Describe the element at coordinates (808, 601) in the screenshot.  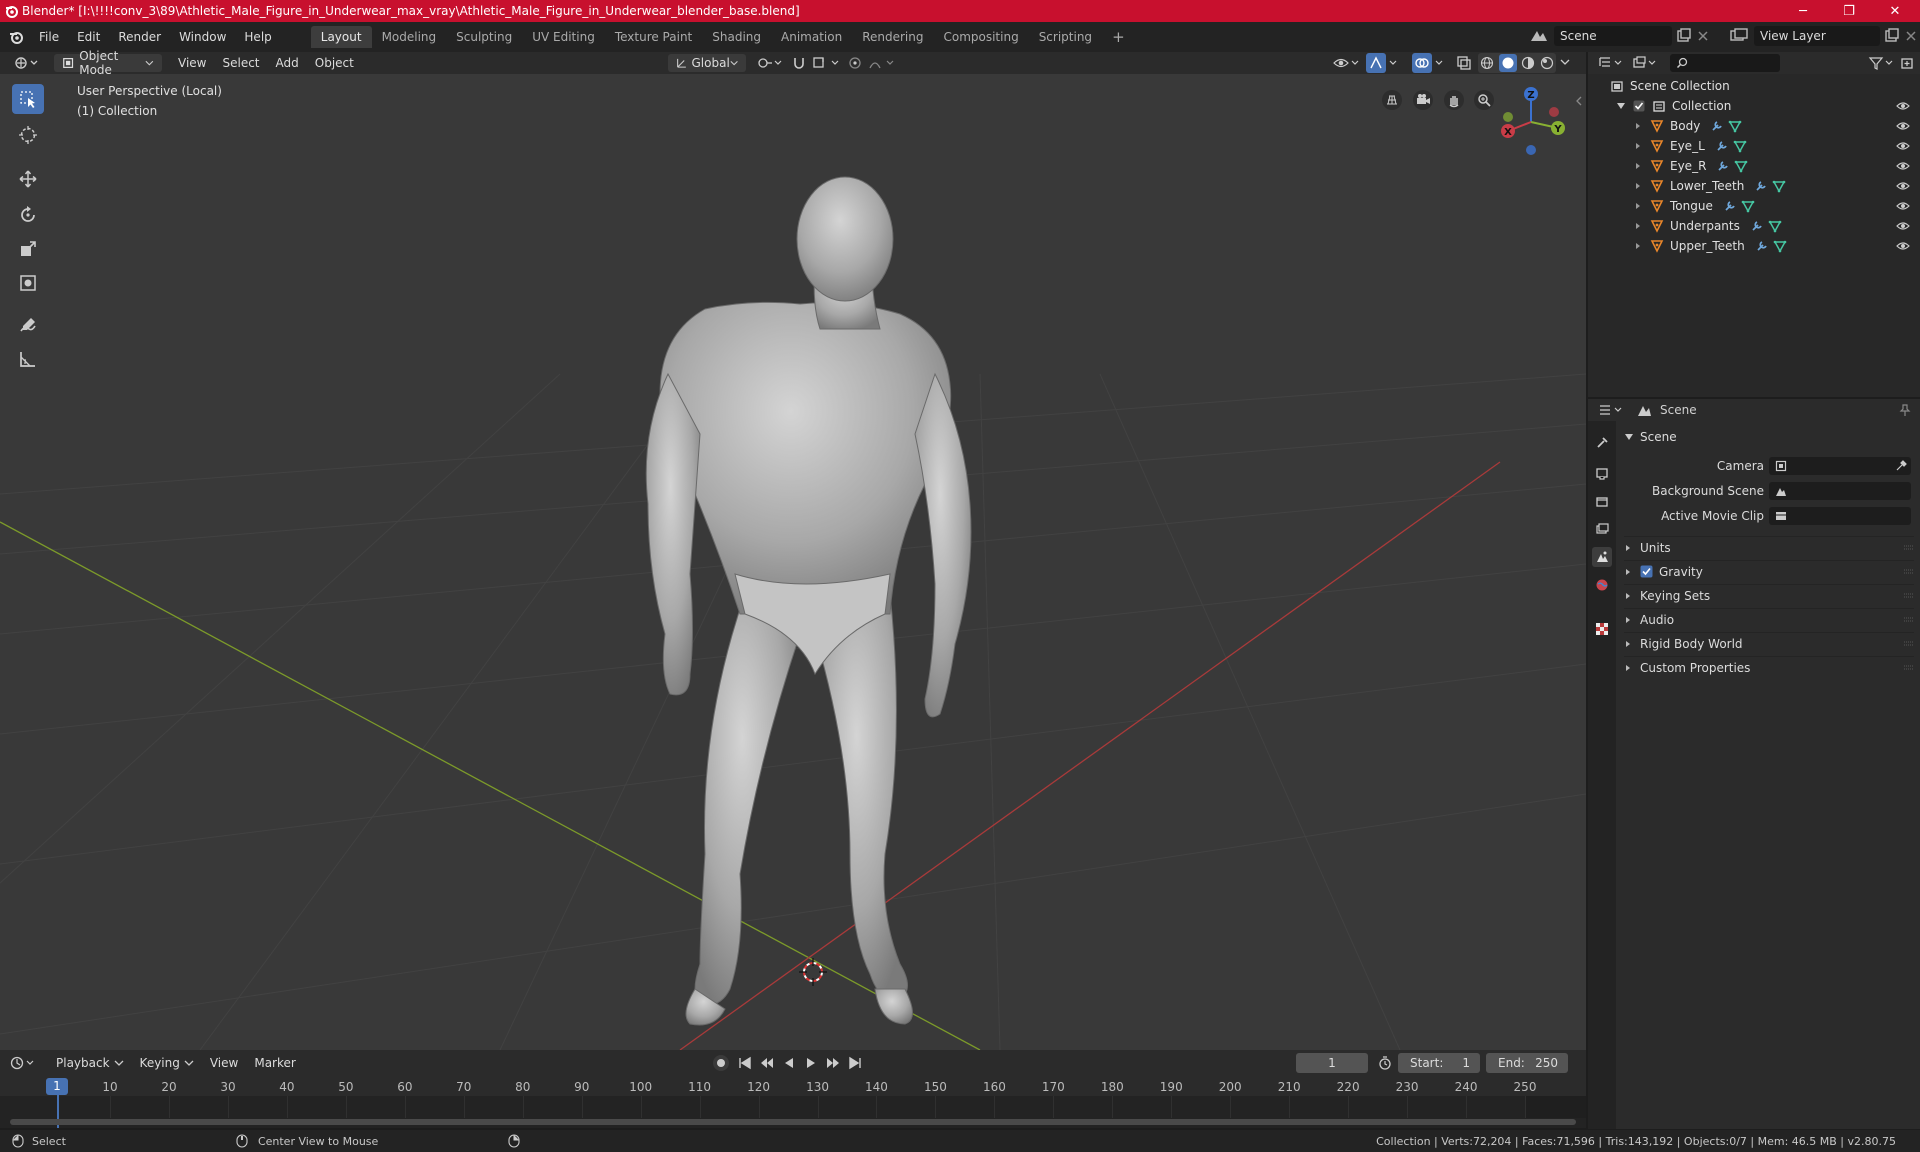
I see `male-figure-model` at that location.